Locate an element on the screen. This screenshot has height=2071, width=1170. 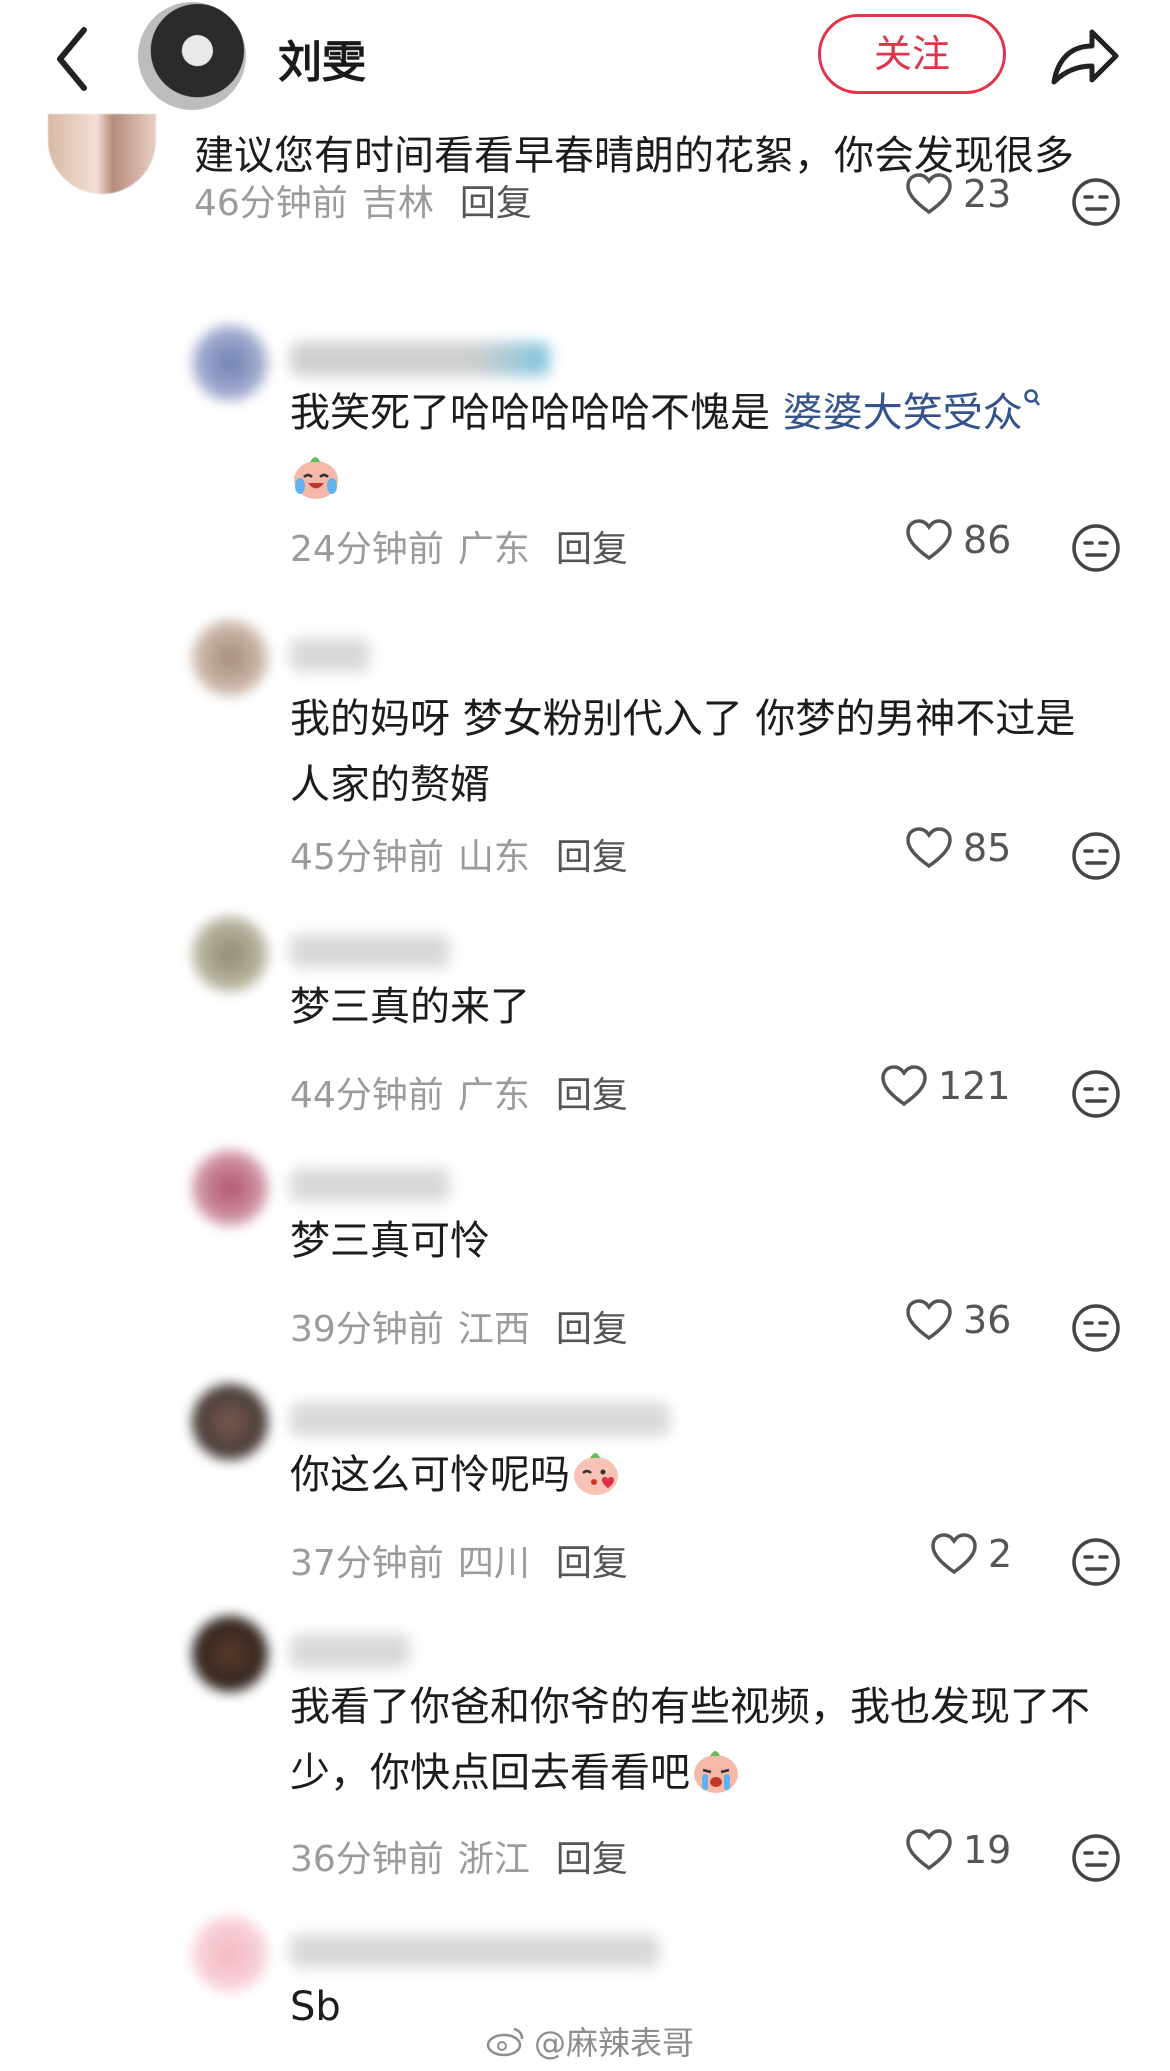
reply-item: 你这么可怜呢吗 37分钟前 四川 回复 2 is located at coordinates (585, 1485).